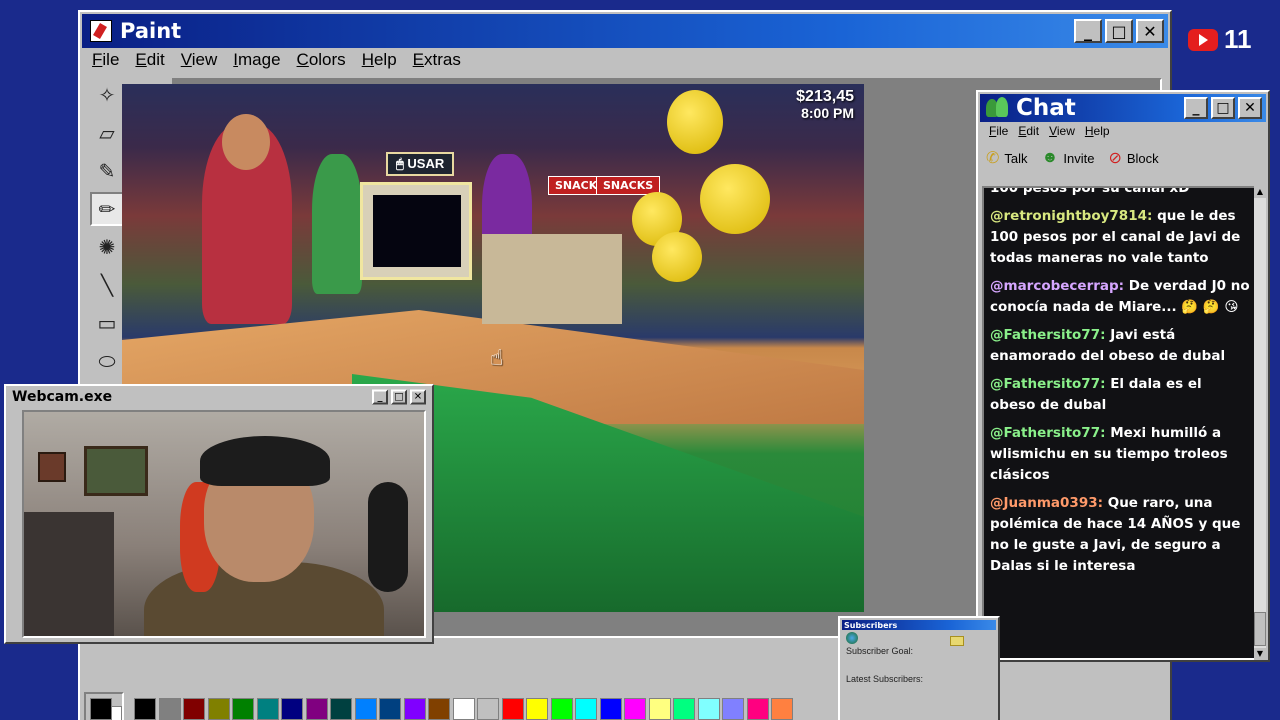 Image resolution: width=1280 pixels, height=720 pixels. I want to click on webcam-maximize-button: □, so click(399, 397).